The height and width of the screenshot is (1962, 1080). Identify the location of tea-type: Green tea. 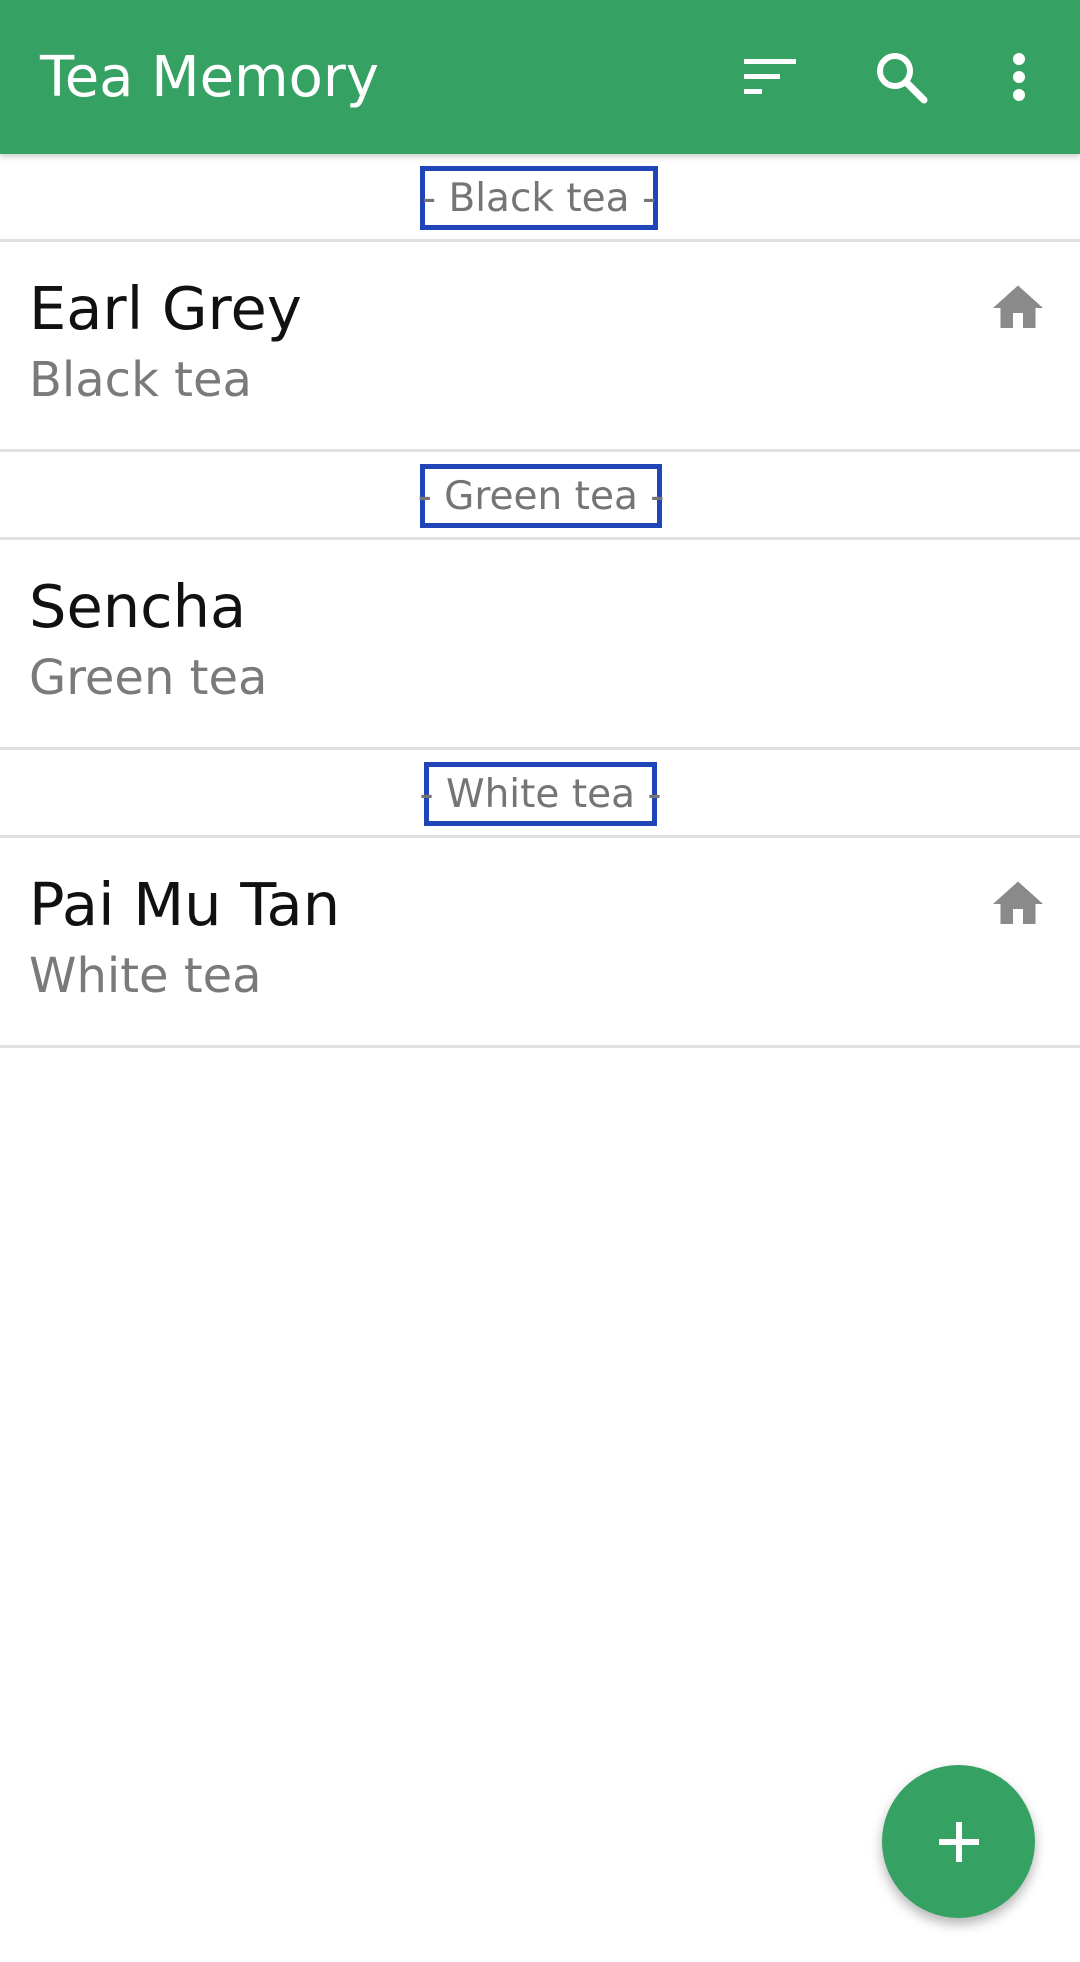
(148, 678).